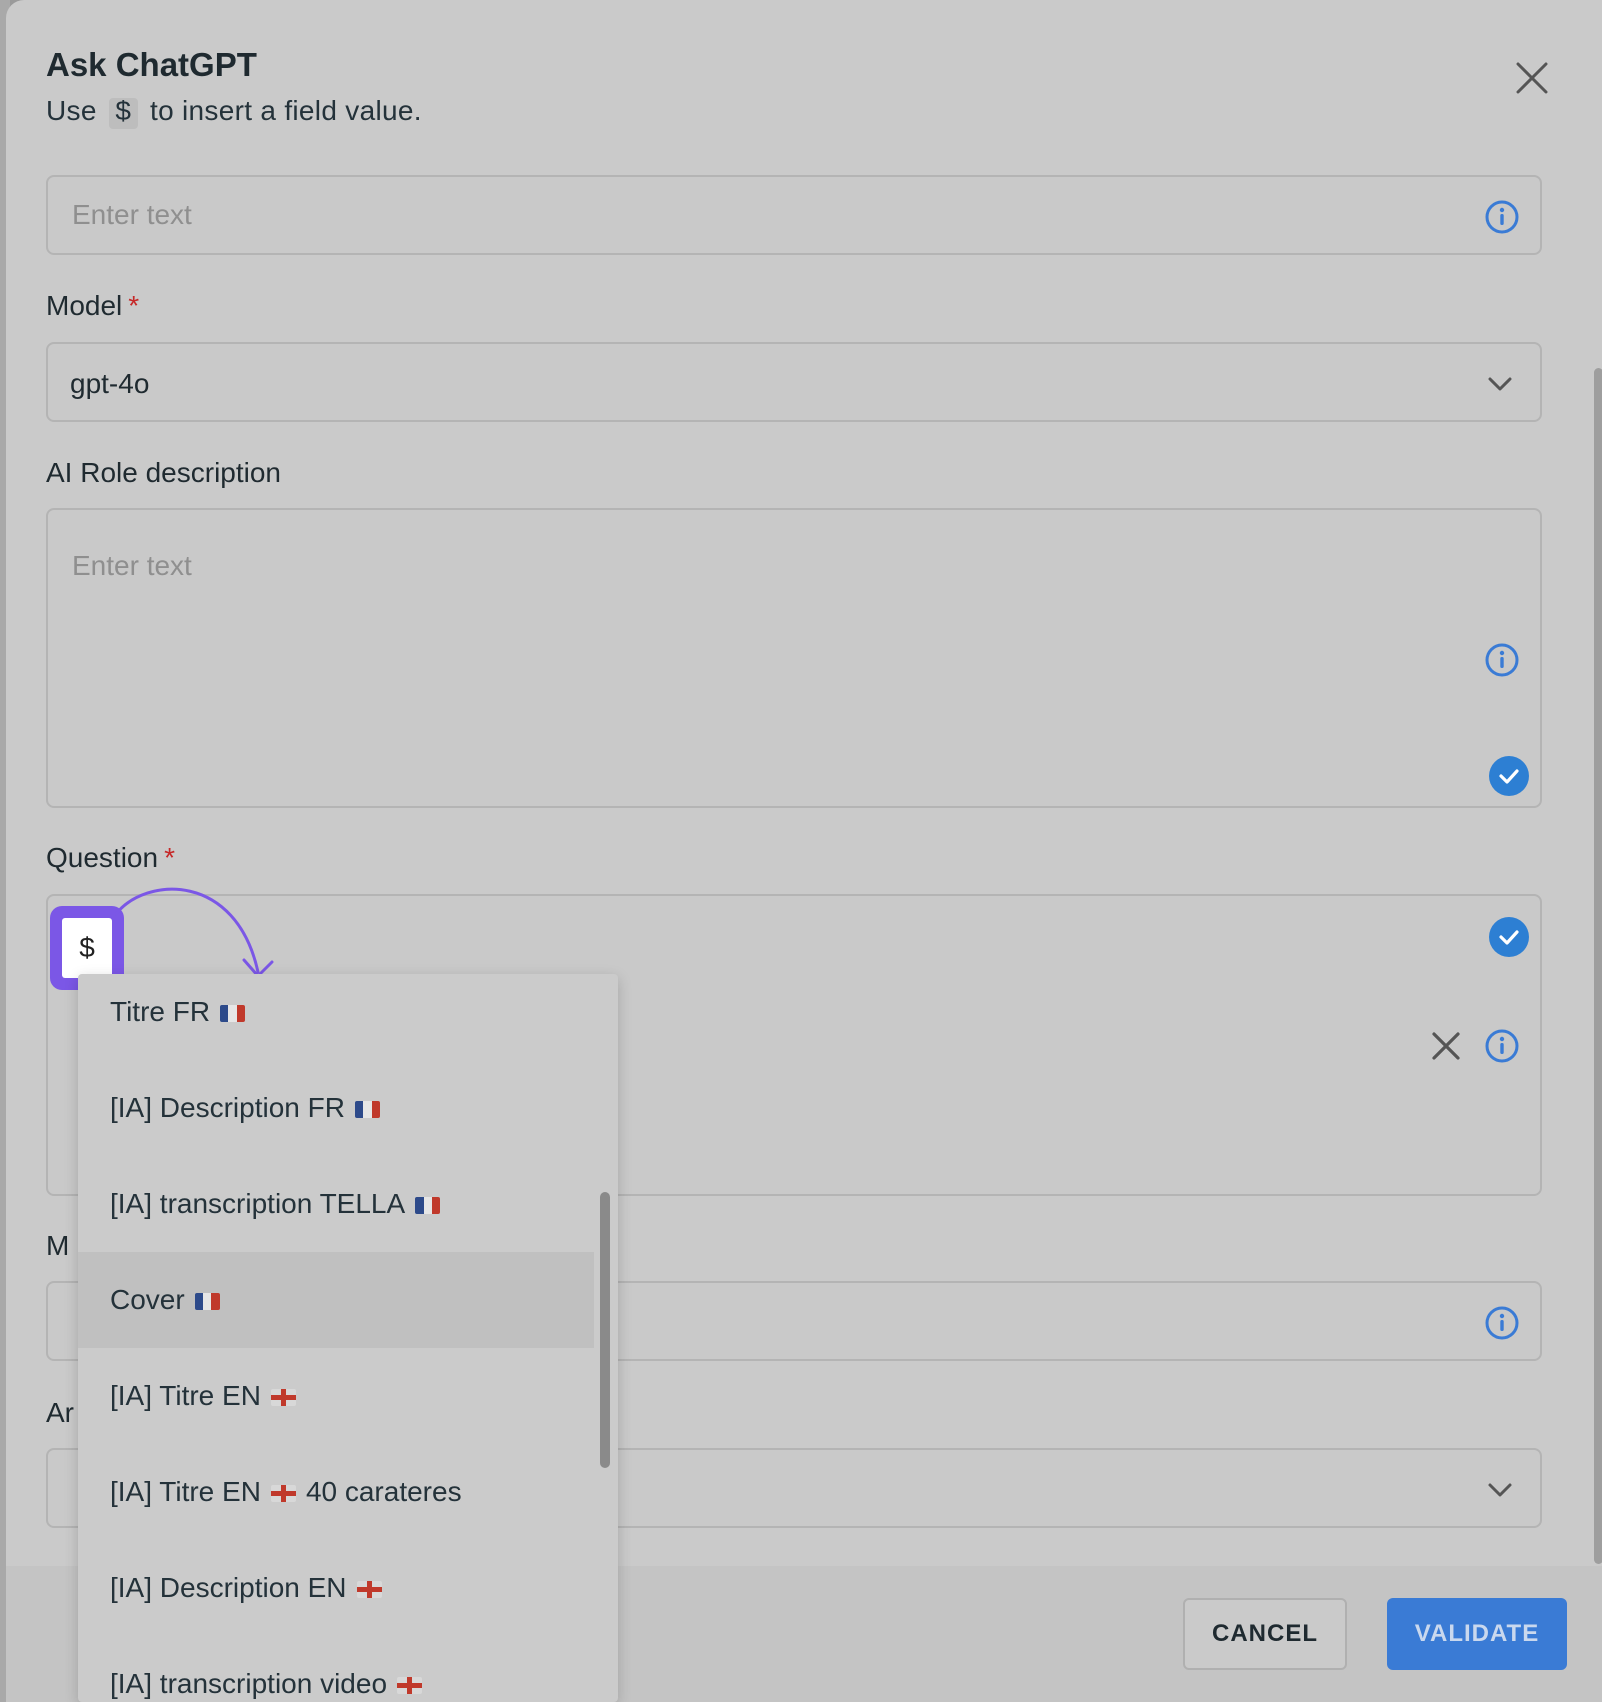 Image resolution: width=1602 pixels, height=1702 pixels. What do you see at coordinates (132, 565) in the screenshot?
I see `role-placeholder: Enter text` at bounding box center [132, 565].